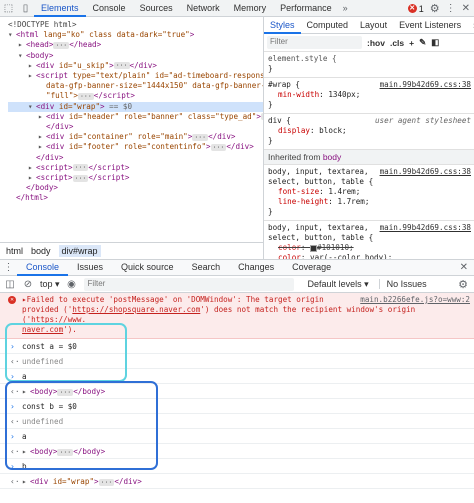  Describe the element at coordinates (422, 42) in the screenshot. I see `paint-icon: ✎` at that location.